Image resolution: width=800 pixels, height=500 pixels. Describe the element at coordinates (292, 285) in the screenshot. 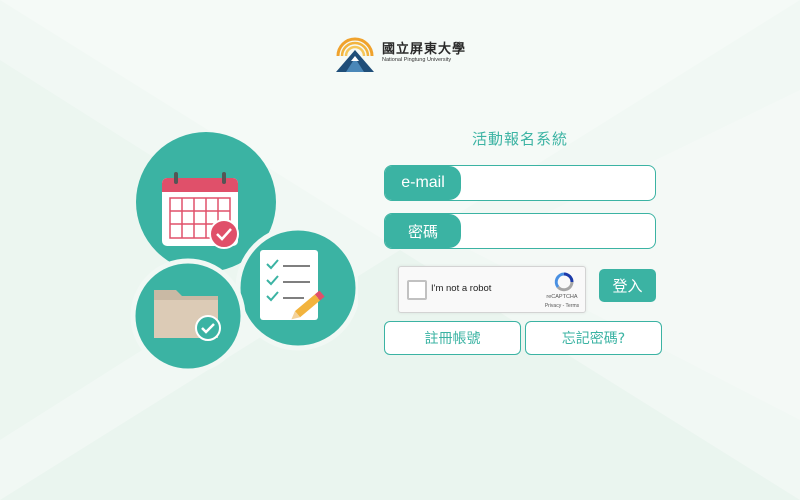

I see `checklist-pencil-icon` at that location.